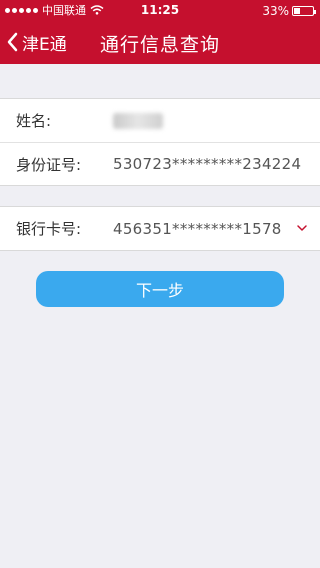 The width and height of the screenshot is (320, 568). I want to click on back-button: 津E通, so click(36, 42).